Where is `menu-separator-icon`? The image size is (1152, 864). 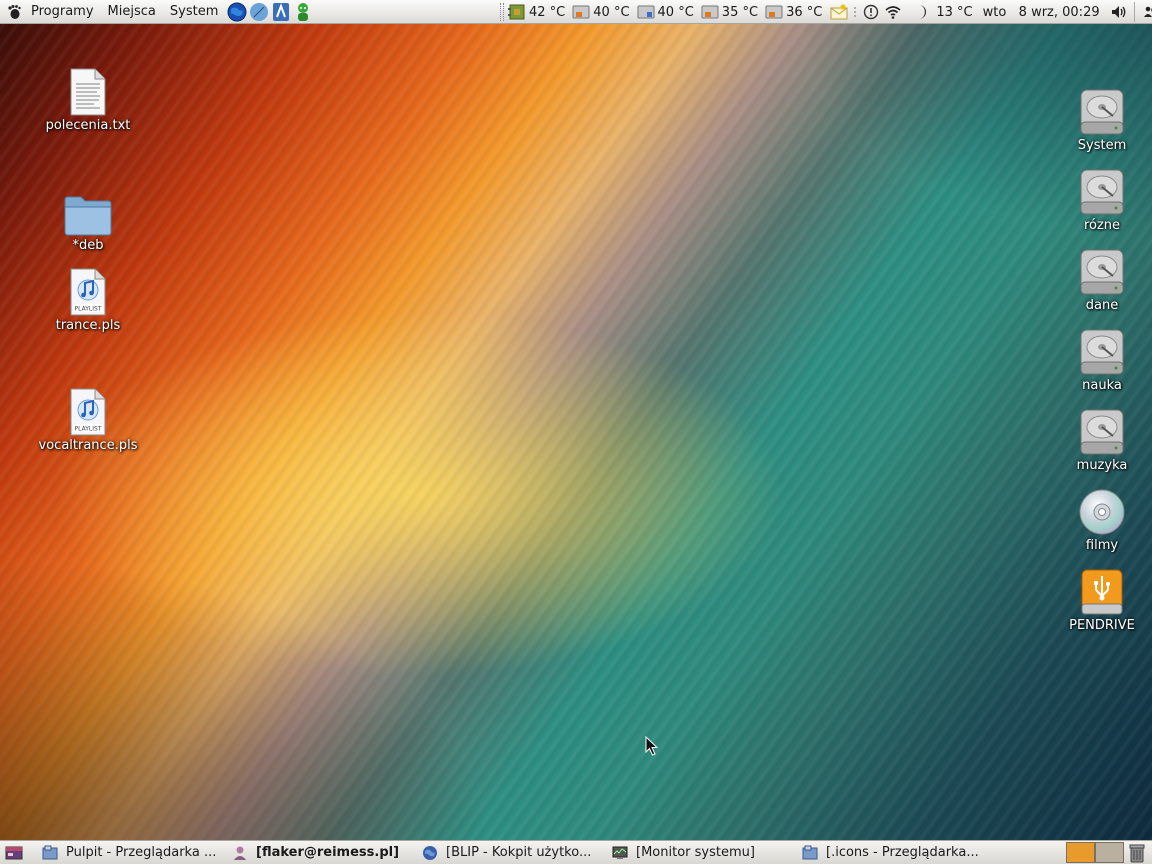 menu-separator-icon is located at coordinates (855, 12).